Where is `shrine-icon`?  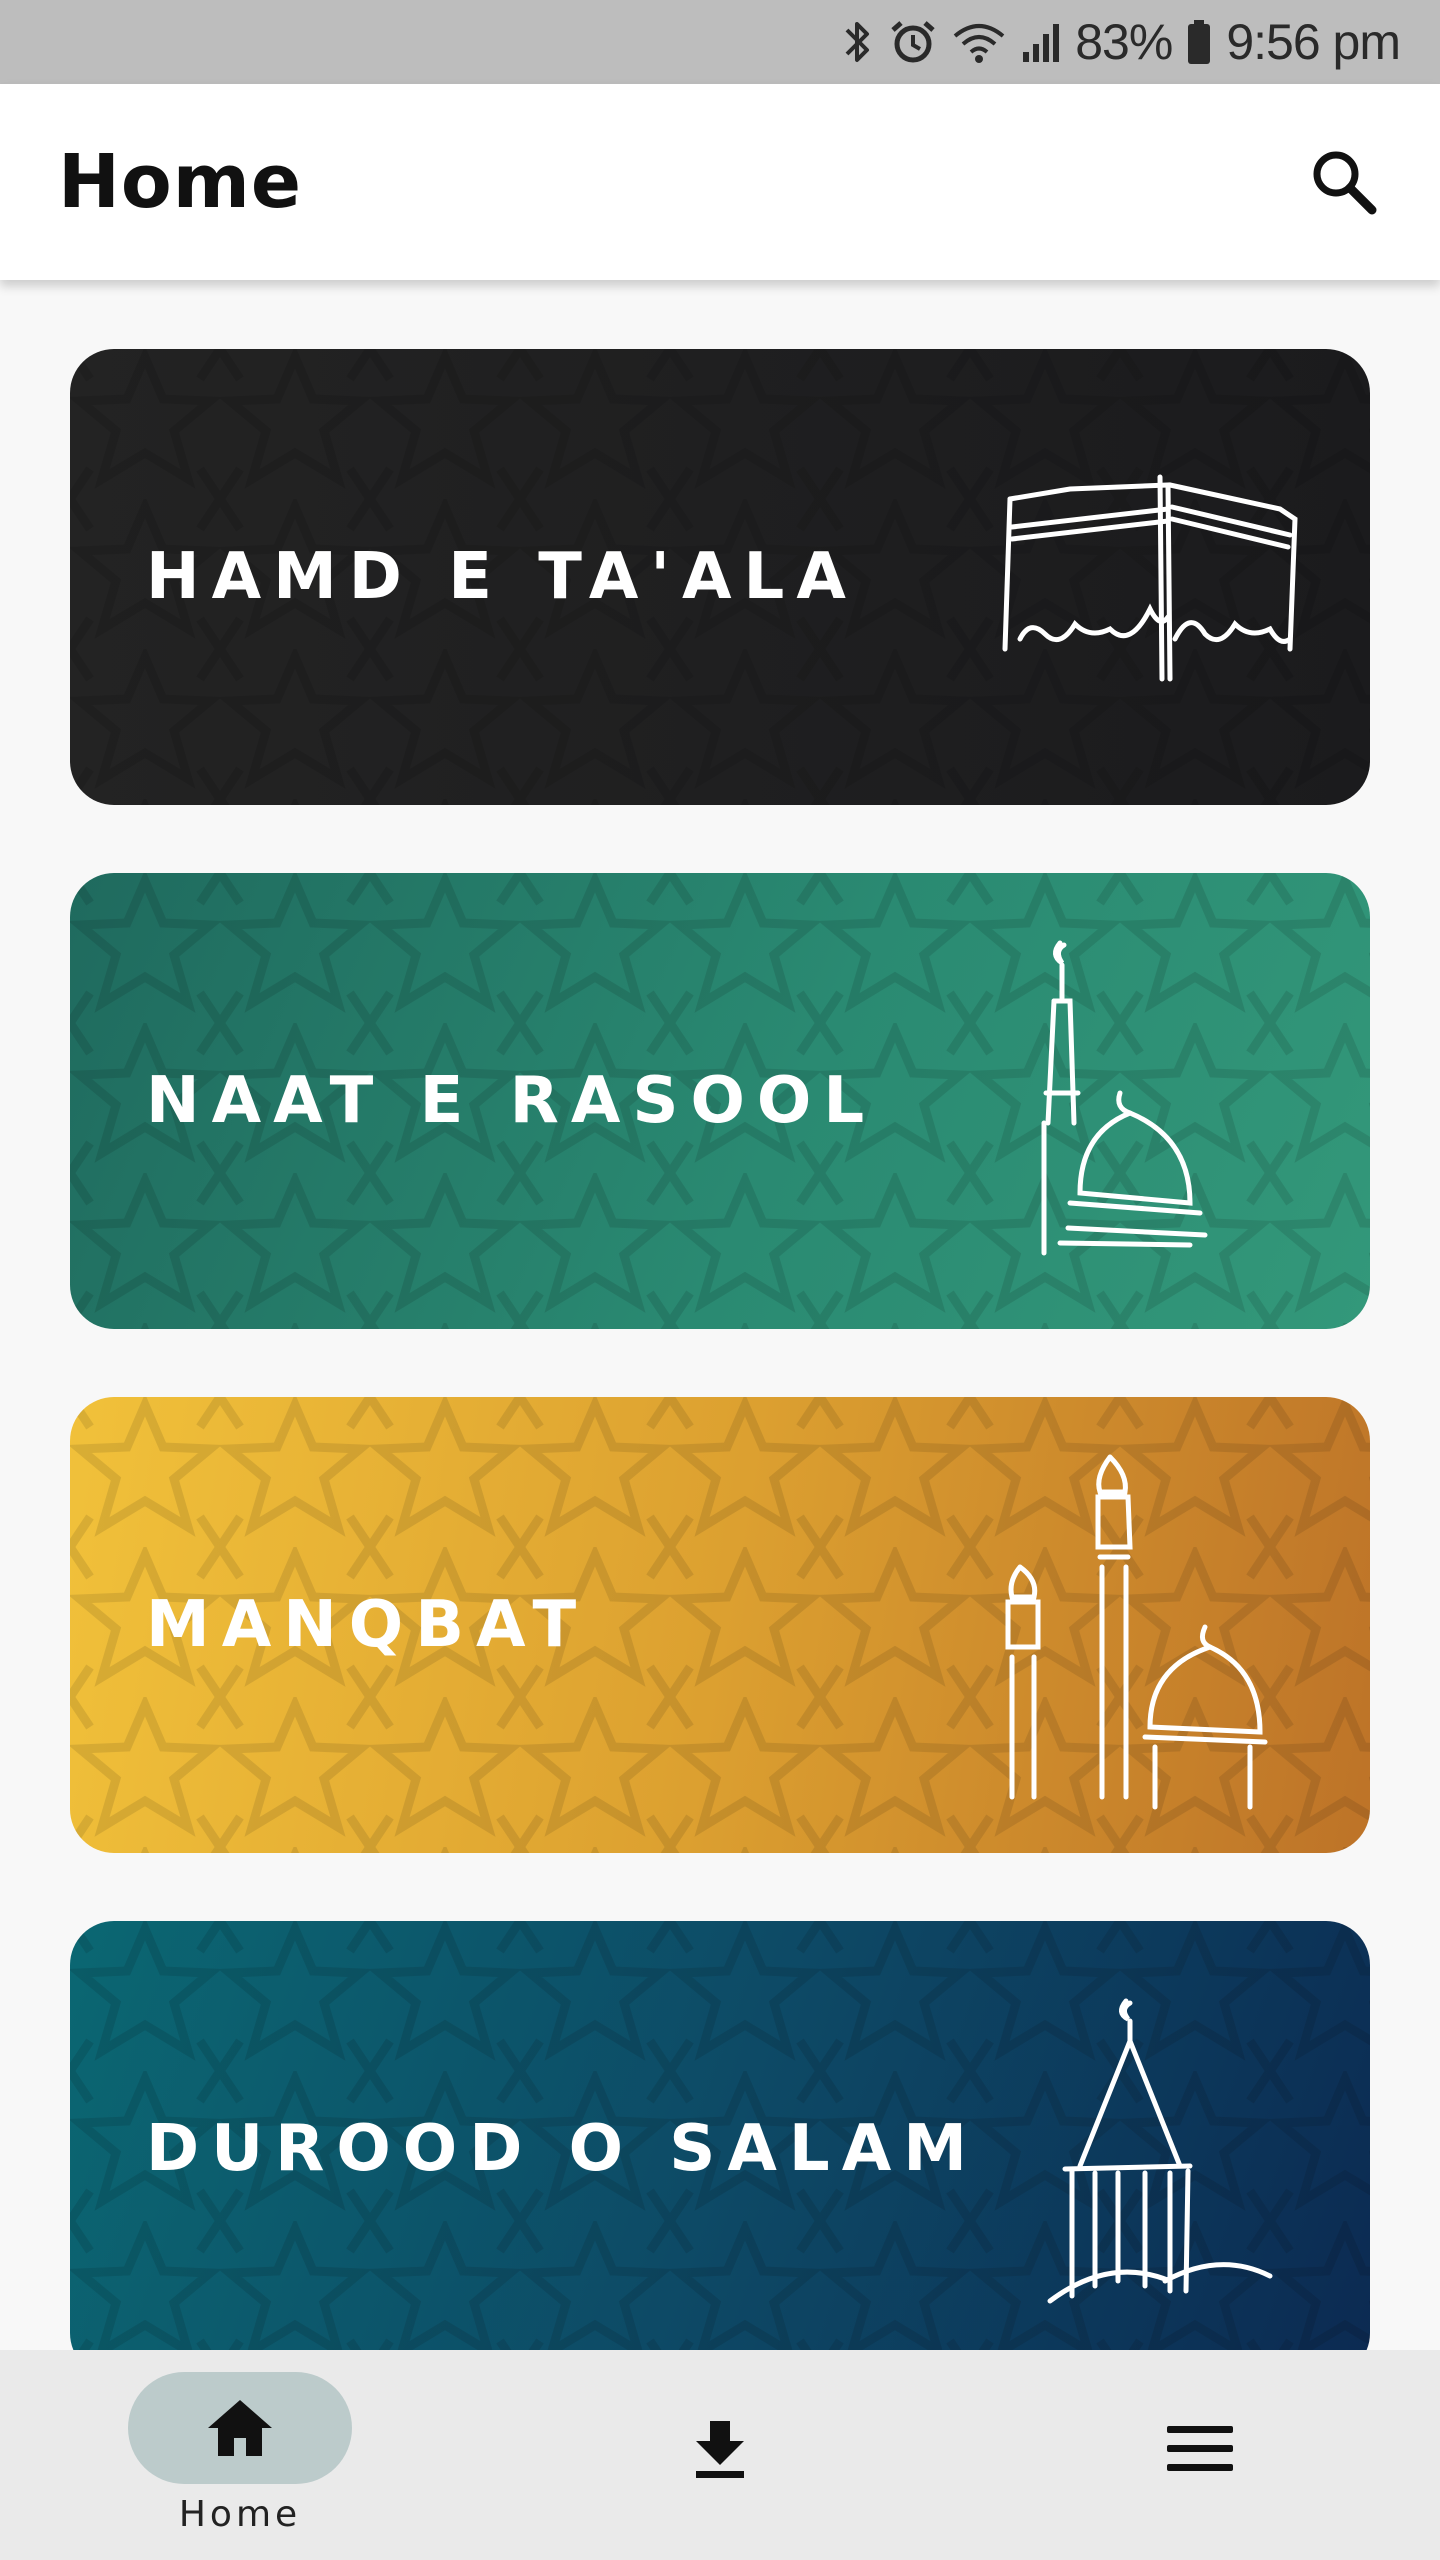 shrine-icon is located at coordinates (1136, 1632).